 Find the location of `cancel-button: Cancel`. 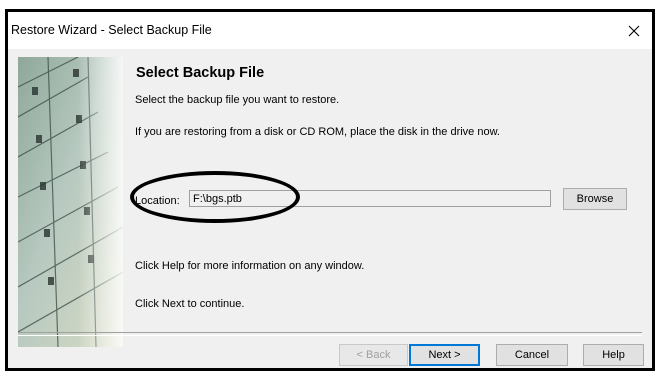

cancel-button: Cancel is located at coordinates (532, 355).